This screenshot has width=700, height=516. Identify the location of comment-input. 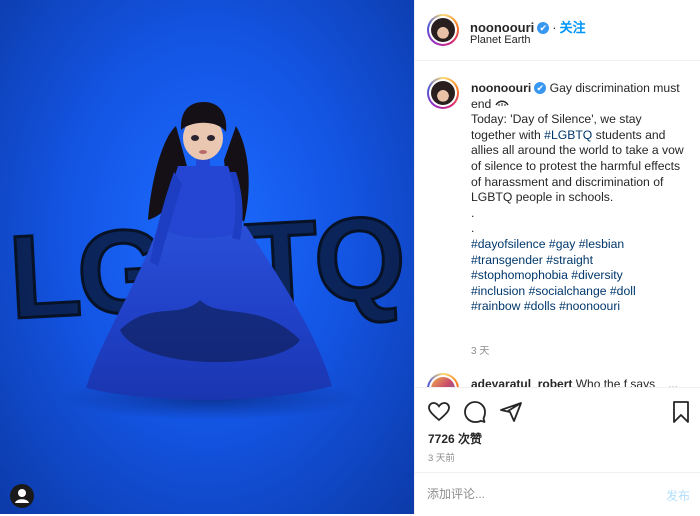
(537, 494).